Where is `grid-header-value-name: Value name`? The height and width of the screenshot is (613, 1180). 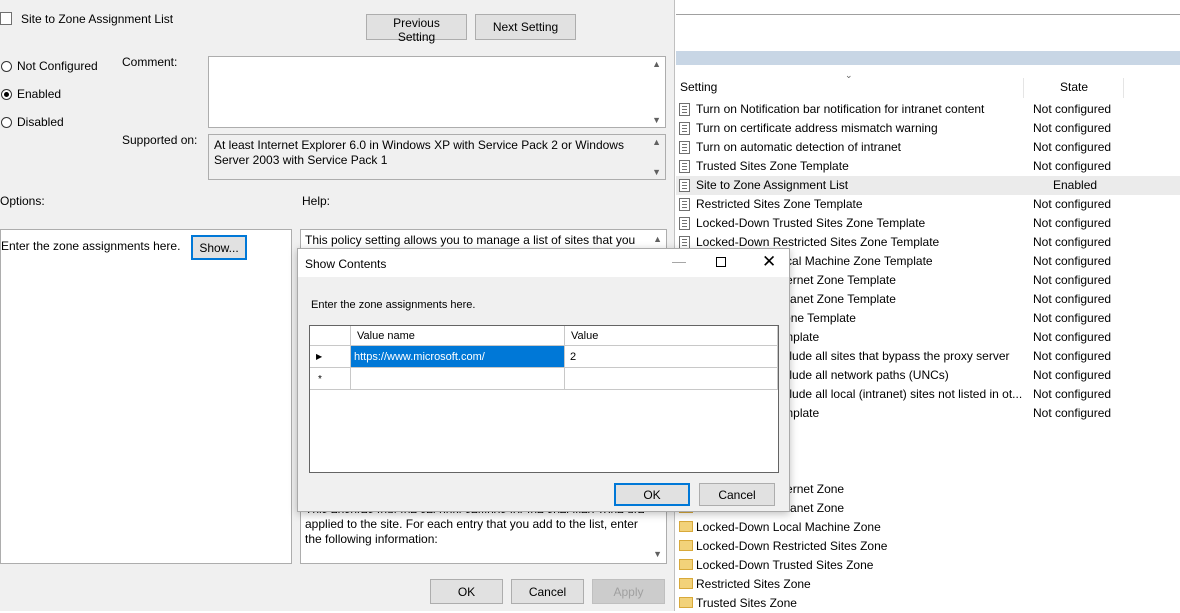 grid-header-value-name: Value name is located at coordinates (458, 336).